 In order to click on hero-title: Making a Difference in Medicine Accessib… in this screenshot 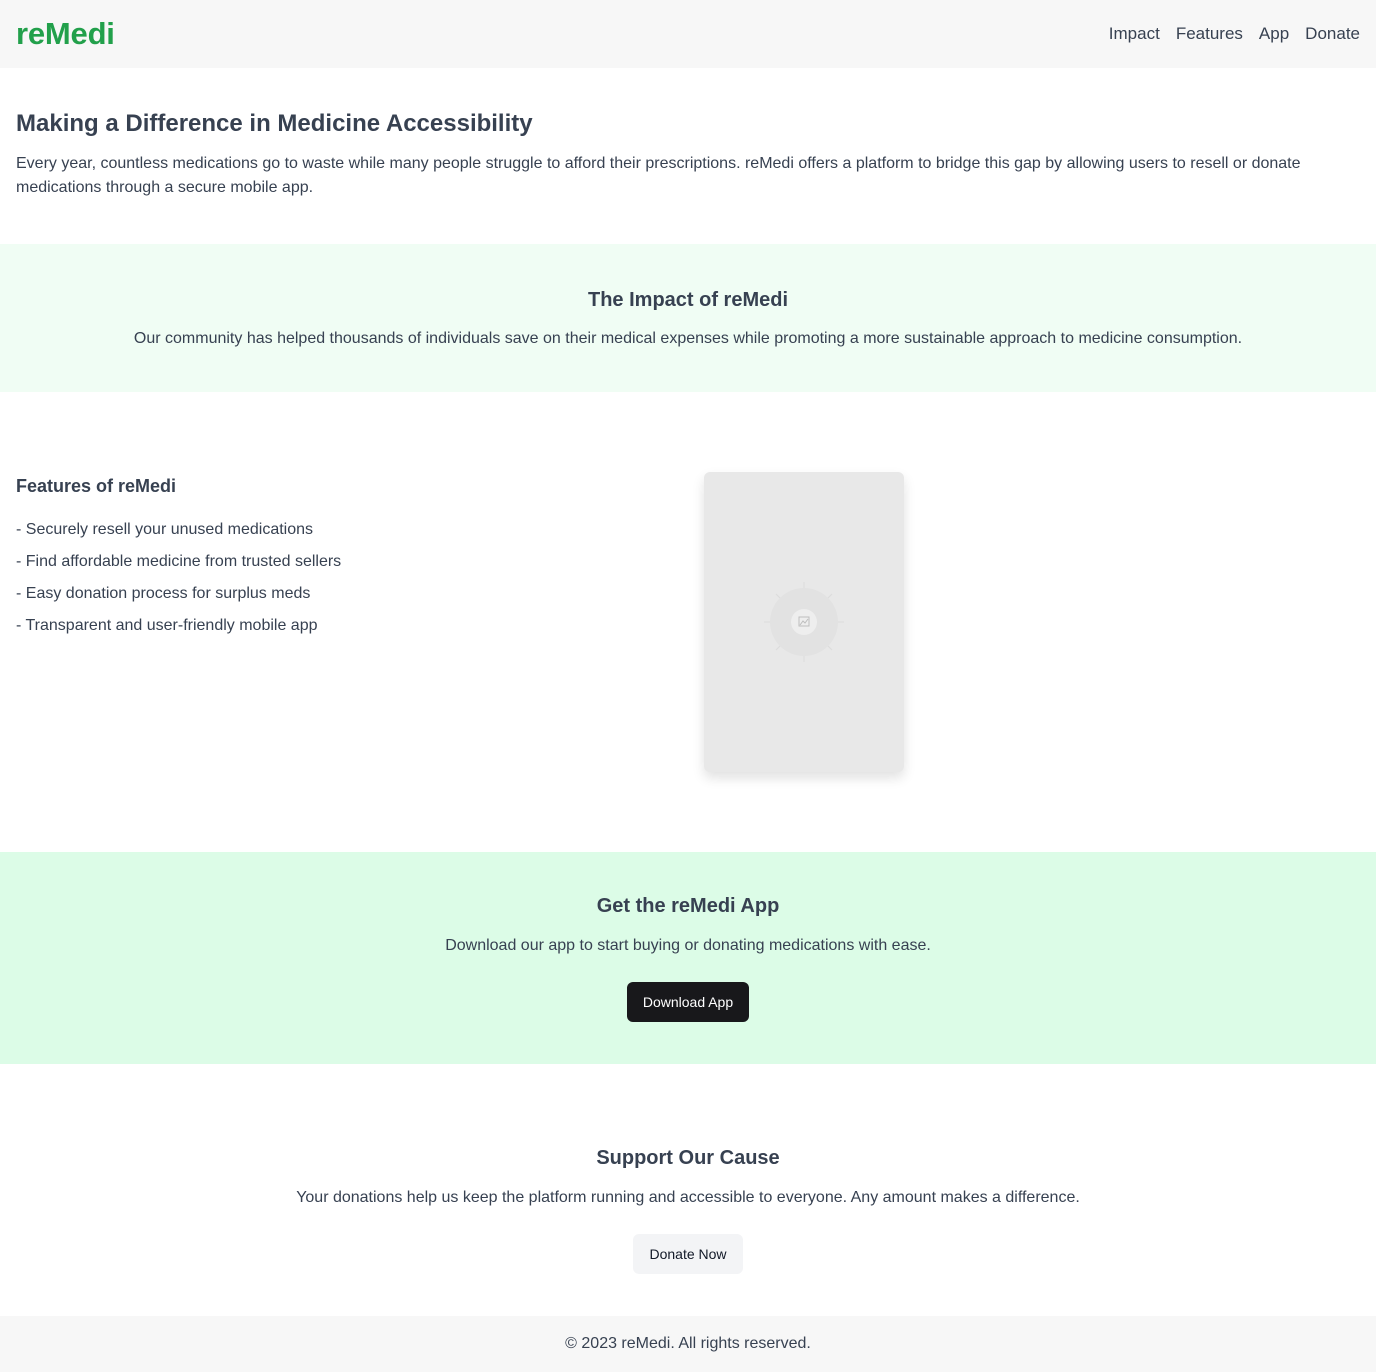, I will do `click(274, 123)`.